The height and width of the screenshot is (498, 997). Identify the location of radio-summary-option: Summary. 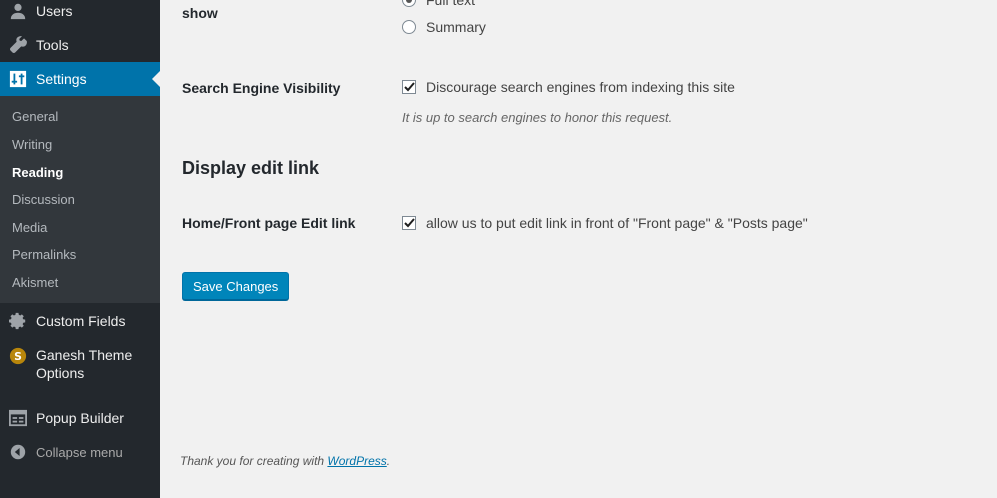
(444, 27).